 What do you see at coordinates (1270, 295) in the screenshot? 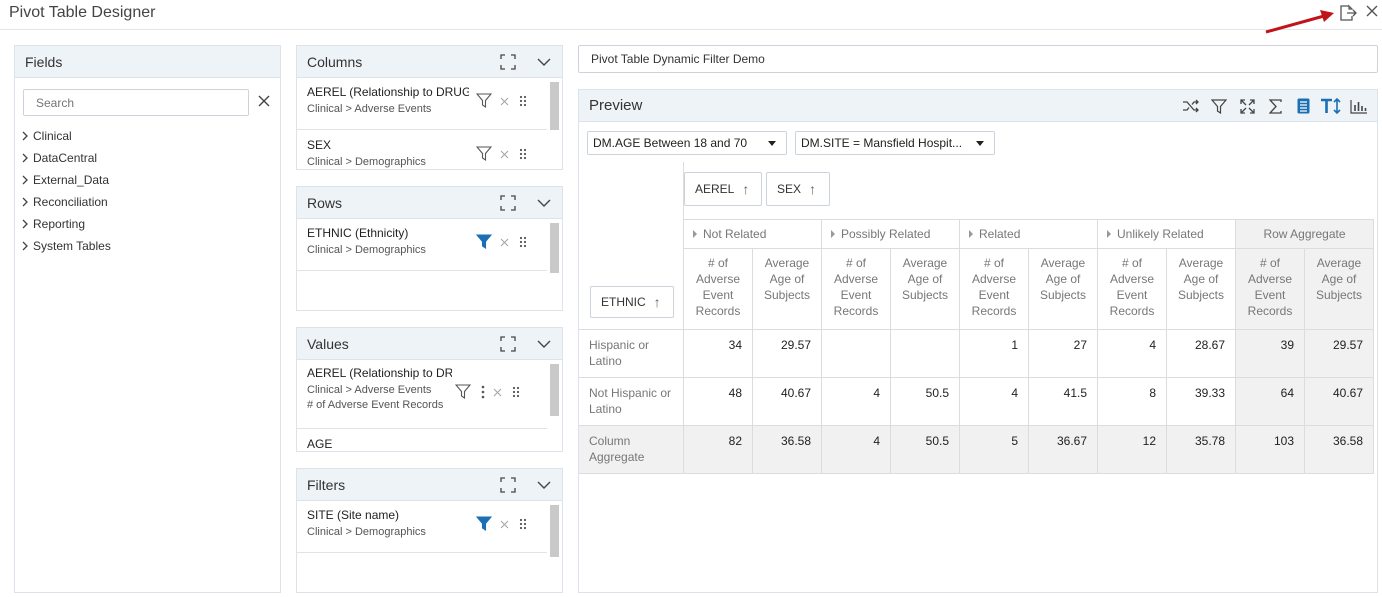
I see `text-line: Event` at bounding box center [1270, 295].